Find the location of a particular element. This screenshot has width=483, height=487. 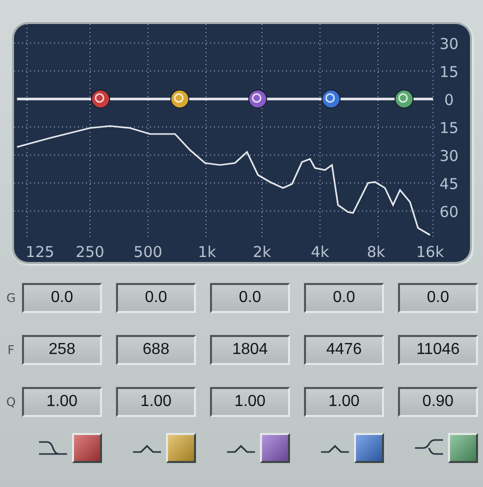

gain-axis-label: 60 is located at coordinates (449, 212).